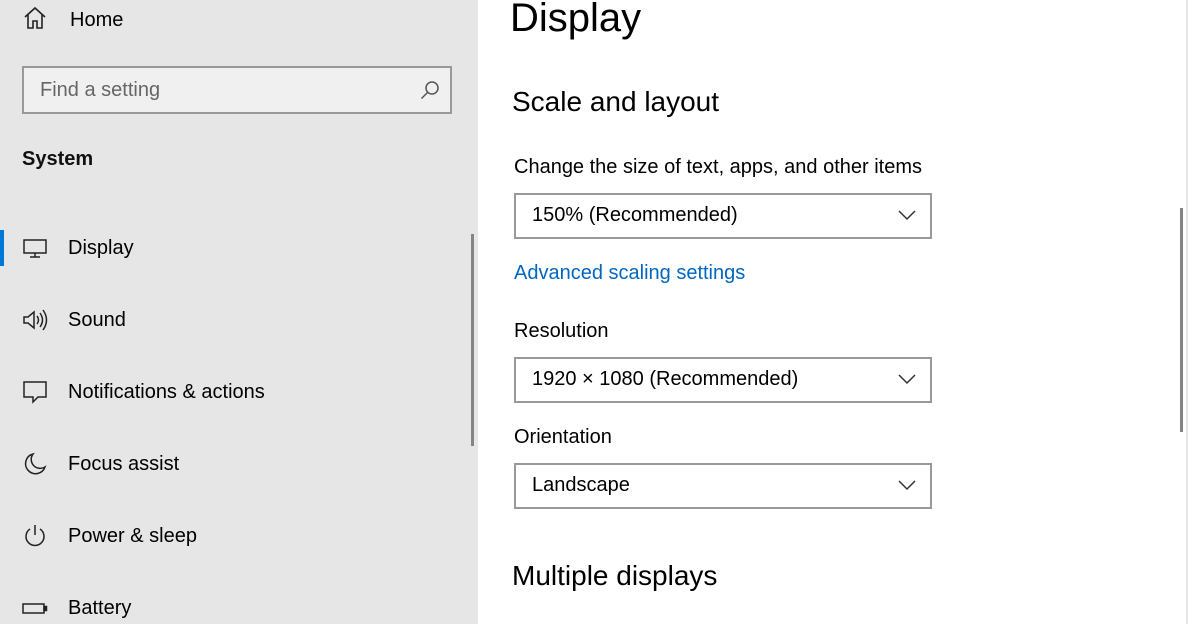 The image size is (1189, 624). I want to click on sidebar-item-battery: Battery, so click(235, 598).